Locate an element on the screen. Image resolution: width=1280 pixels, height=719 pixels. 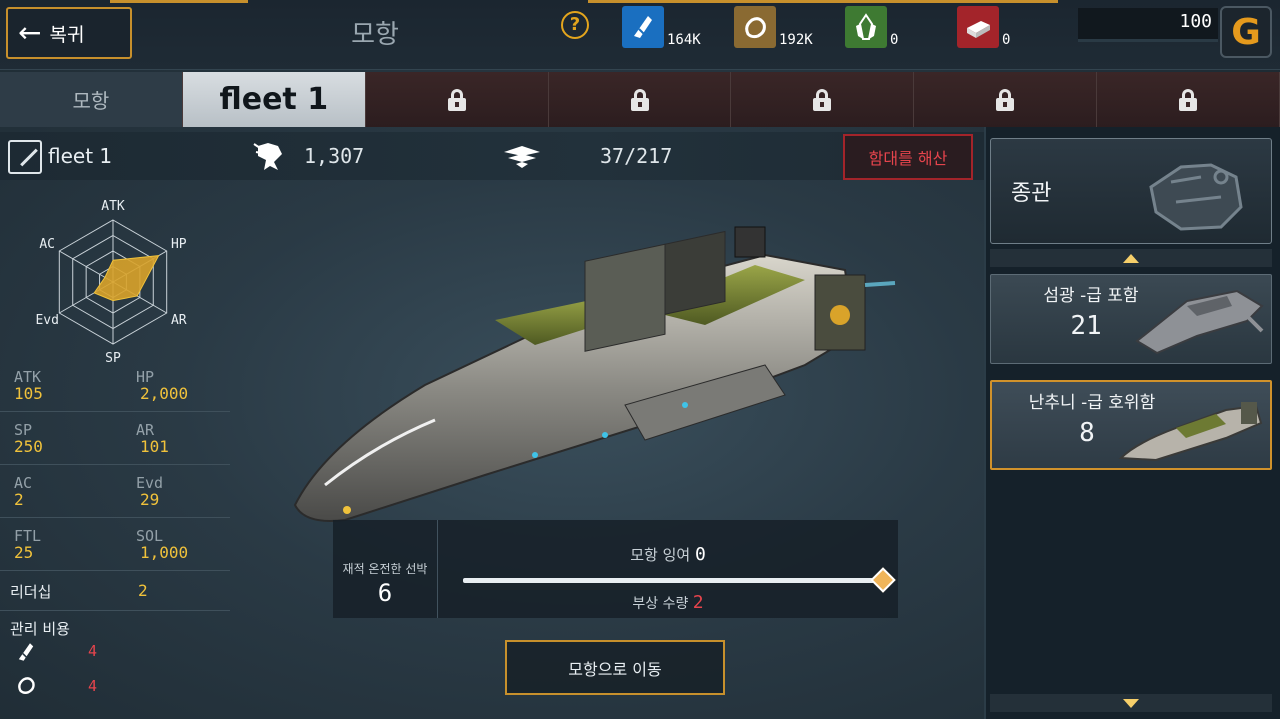
ship-card: 섬광 -급 포함 21 is located at coordinates (1131, 319).